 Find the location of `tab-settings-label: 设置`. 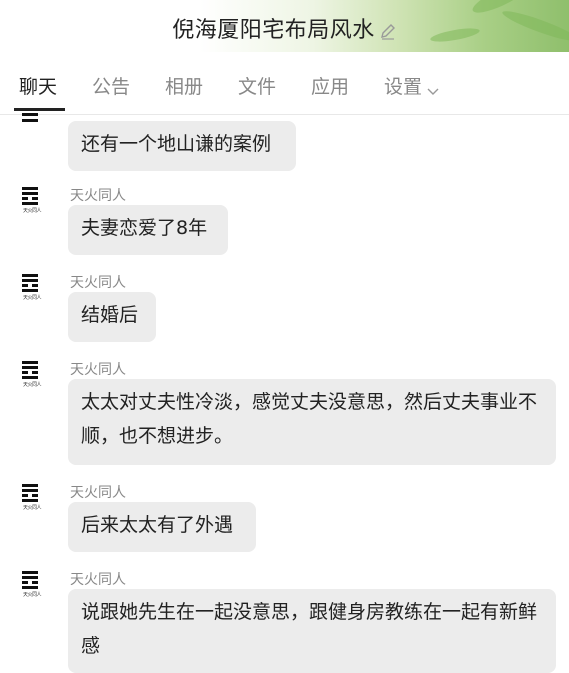

tab-settings-label: 设置 is located at coordinates (403, 87).